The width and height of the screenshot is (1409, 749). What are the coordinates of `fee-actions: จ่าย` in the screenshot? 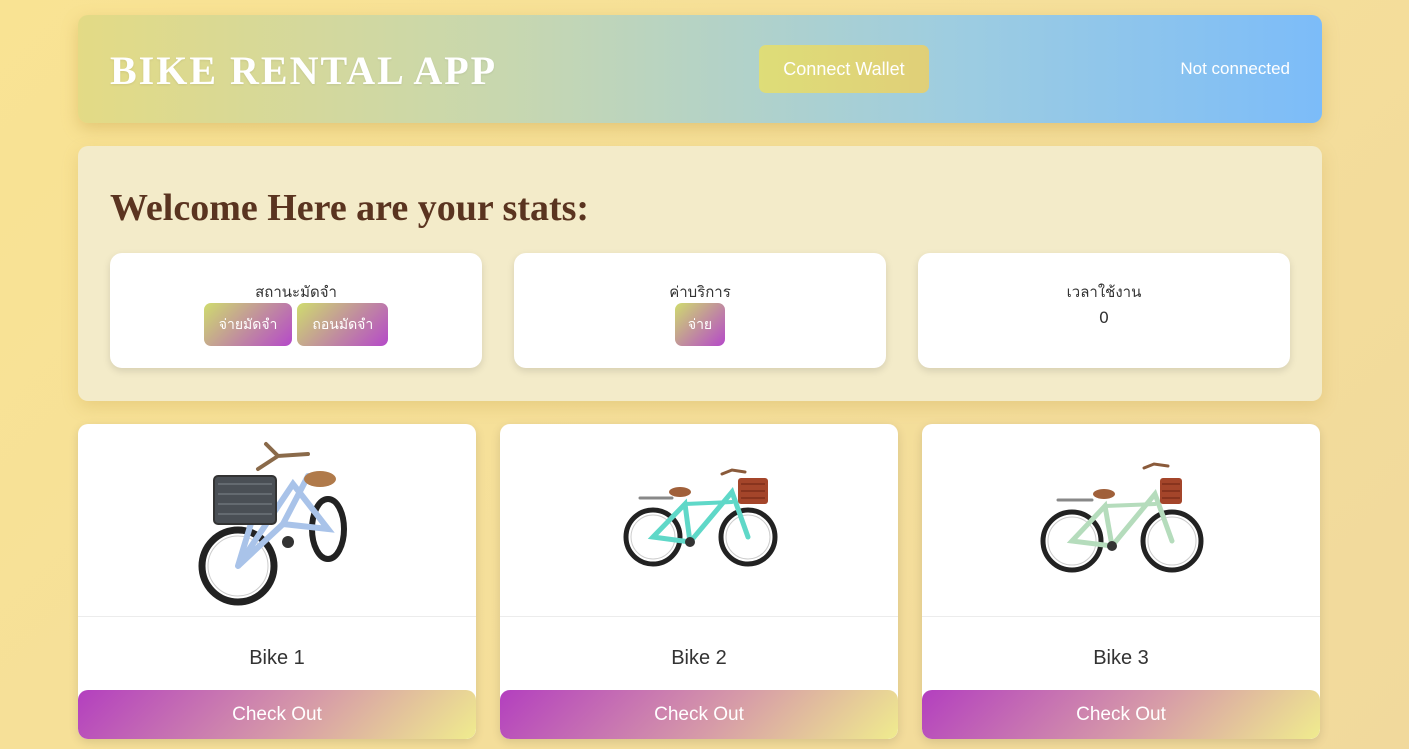 It's located at (700, 324).